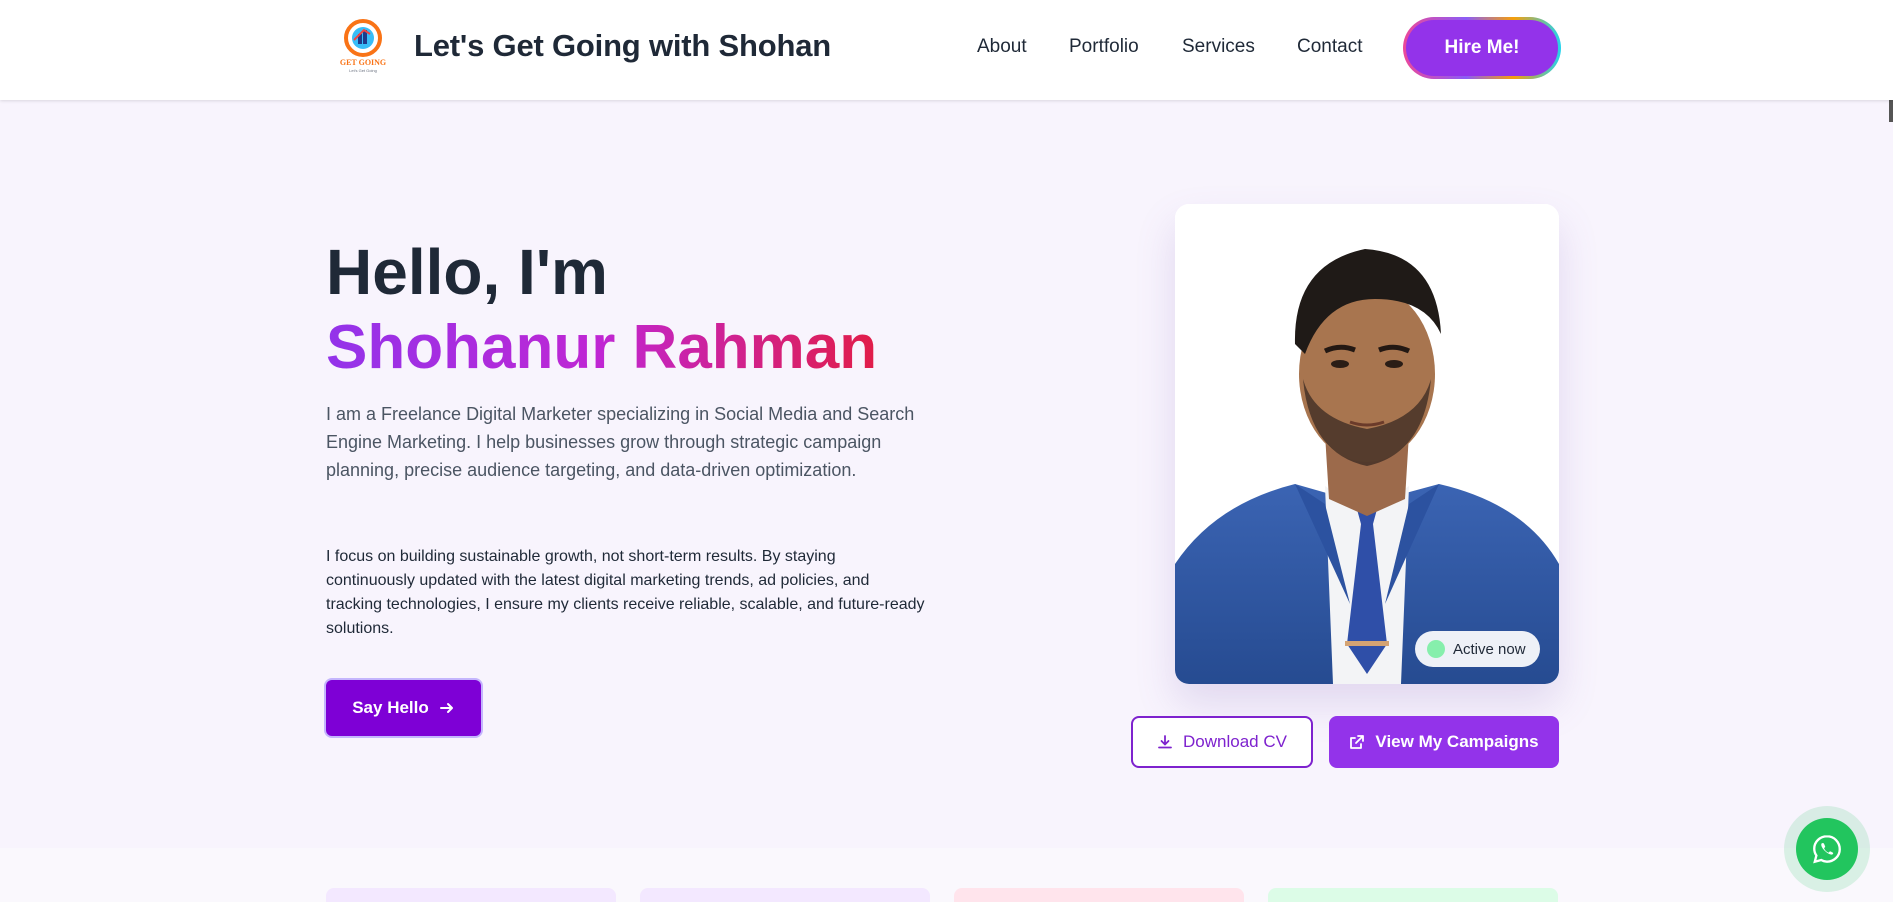 The width and height of the screenshot is (1893, 902). I want to click on hire-me-button: Hire Me!, so click(1482, 48).